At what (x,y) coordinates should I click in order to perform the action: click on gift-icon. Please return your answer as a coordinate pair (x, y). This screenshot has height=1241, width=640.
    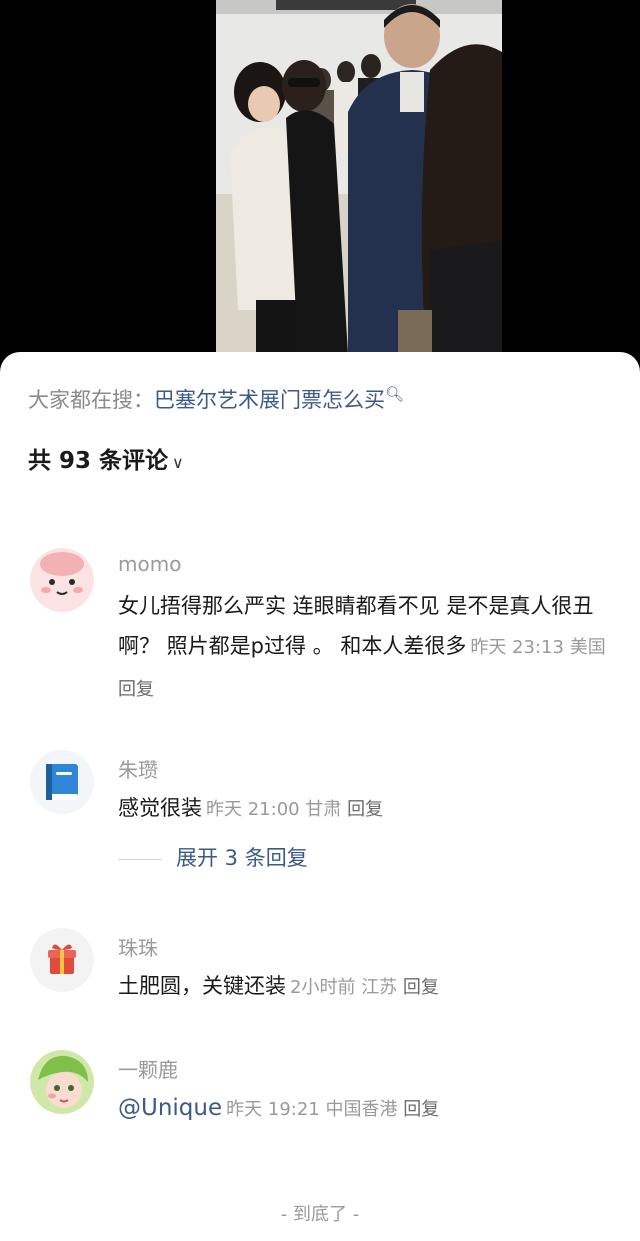
    Looking at the image, I should click on (62, 960).